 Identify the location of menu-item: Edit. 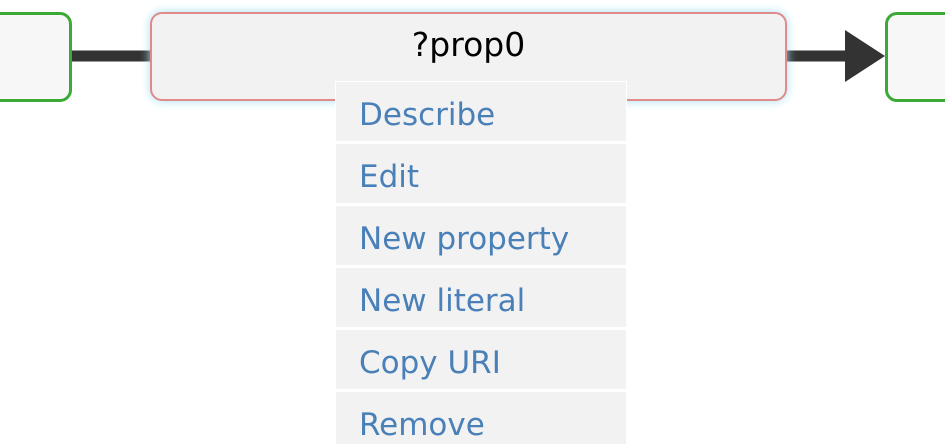
(481, 173).